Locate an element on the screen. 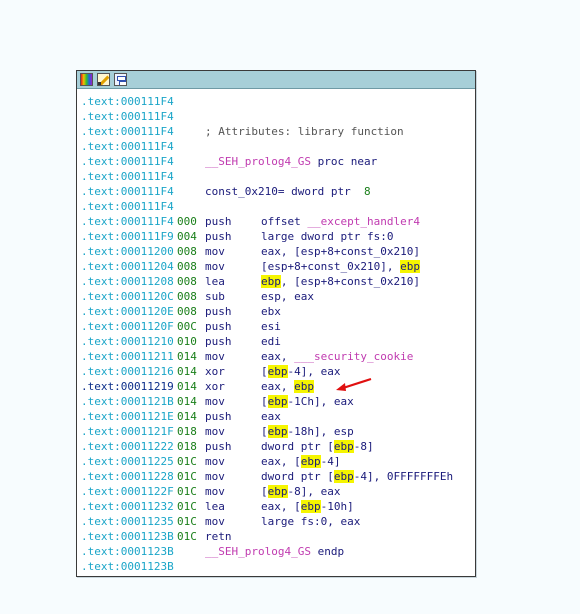  instruction-operands: eax, ebp is located at coordinates (287, 386).